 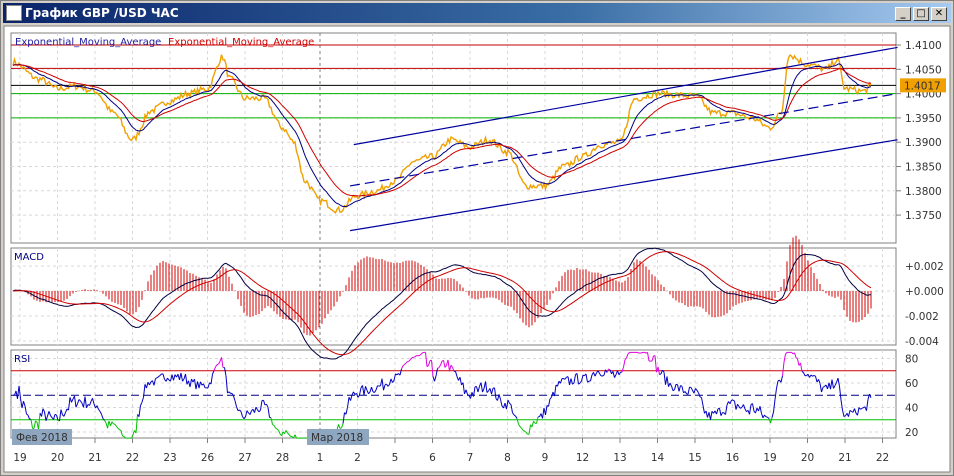 I want to click on macd-tick-label: -0.004, so click(x=922, y=342).